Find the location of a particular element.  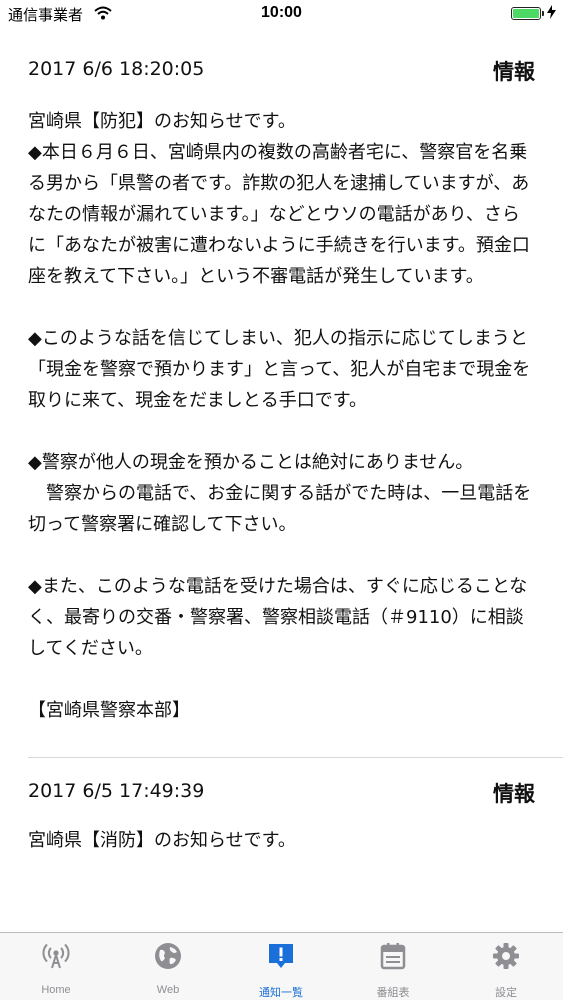

tab-notices: 通知一覧 is located at coordinates (281, 967).